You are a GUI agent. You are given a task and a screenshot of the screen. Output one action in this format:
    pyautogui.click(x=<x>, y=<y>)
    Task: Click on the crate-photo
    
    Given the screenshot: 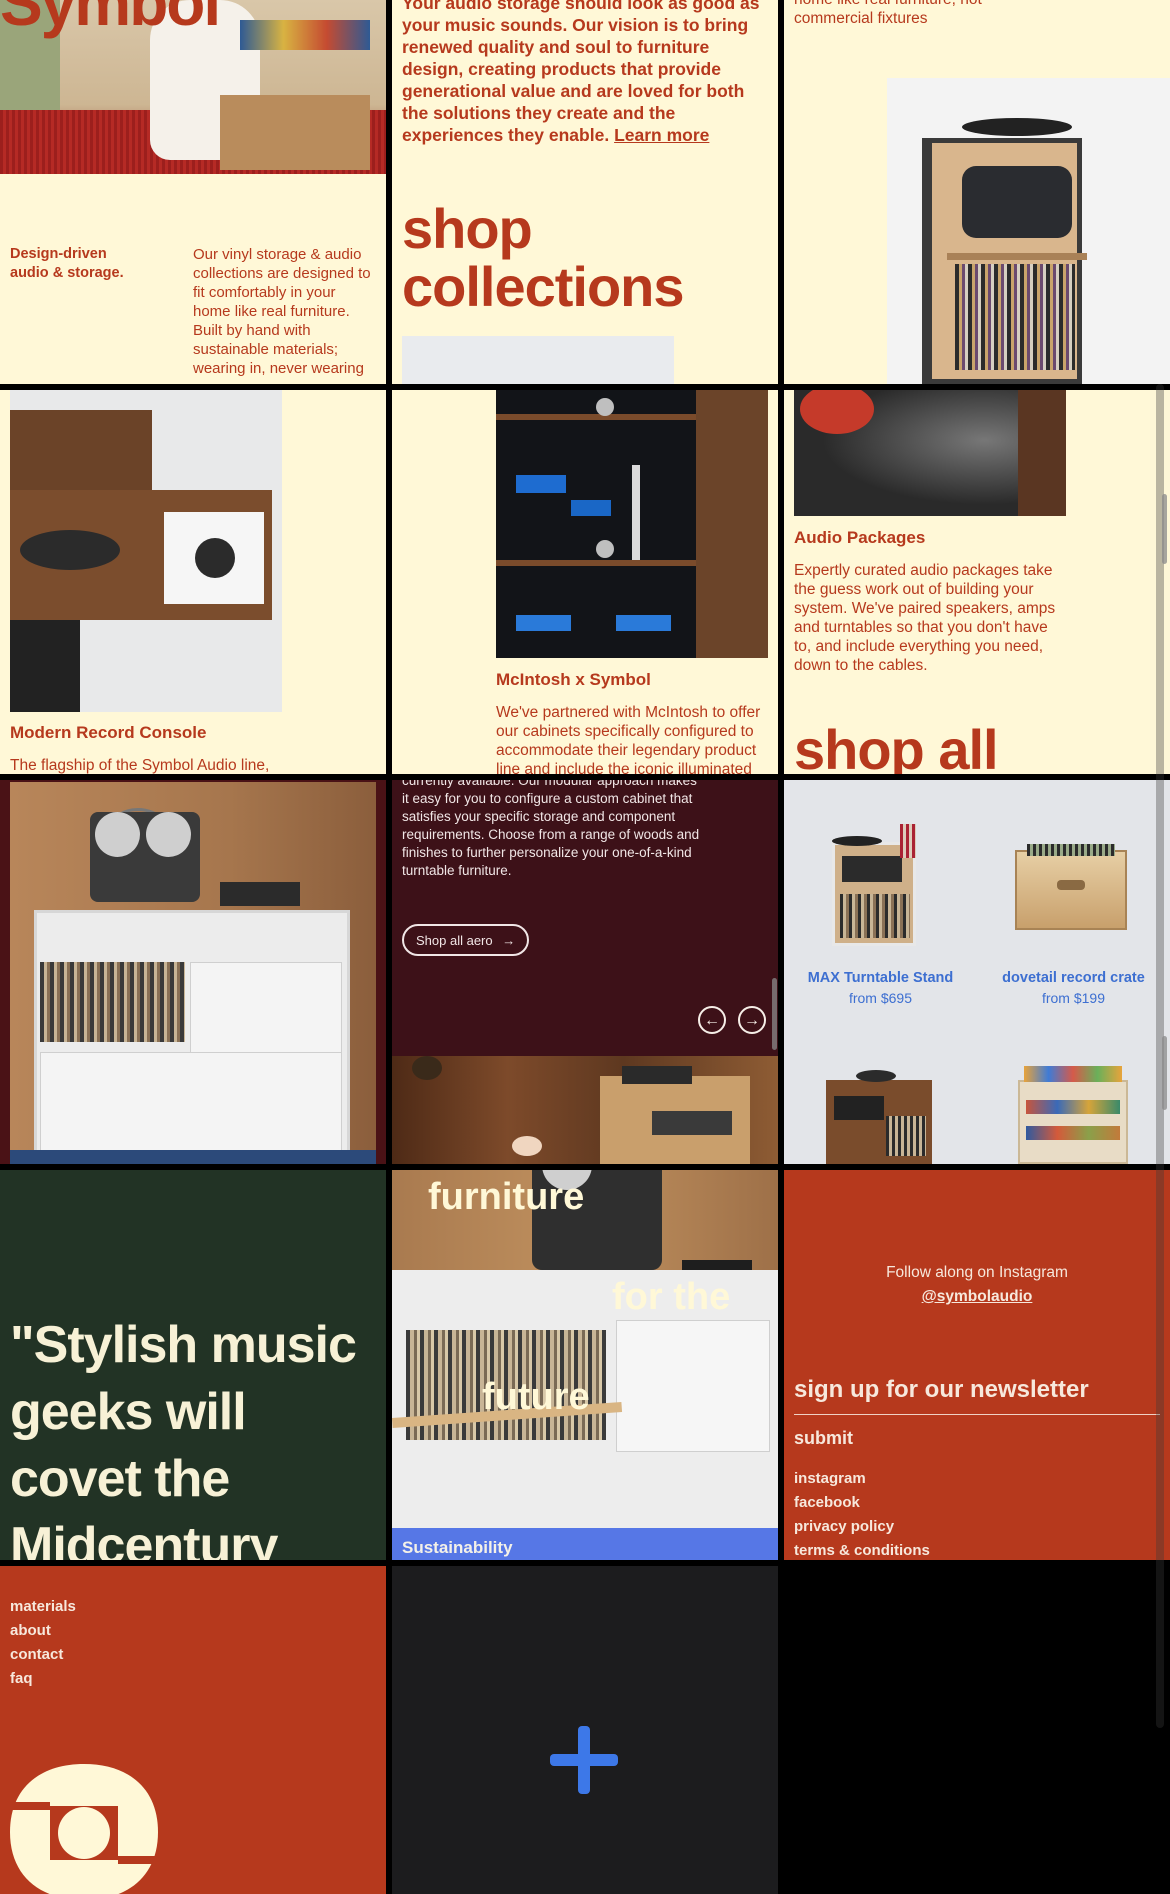 What is the action you would take?
    pyautogui.click(x=1071, y=887)
    